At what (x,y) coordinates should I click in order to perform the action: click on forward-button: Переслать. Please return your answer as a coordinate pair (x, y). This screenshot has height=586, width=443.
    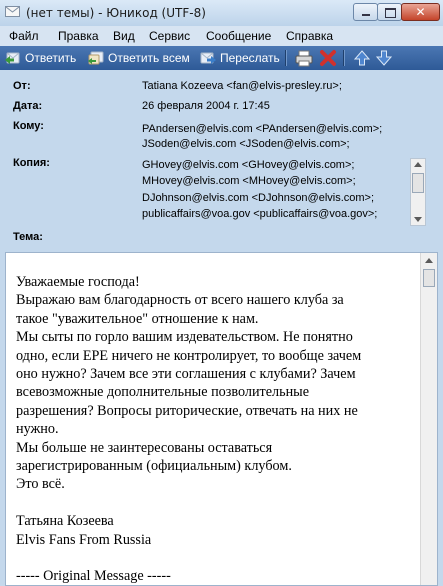
    Looking at the image, I should click on (240, 58).